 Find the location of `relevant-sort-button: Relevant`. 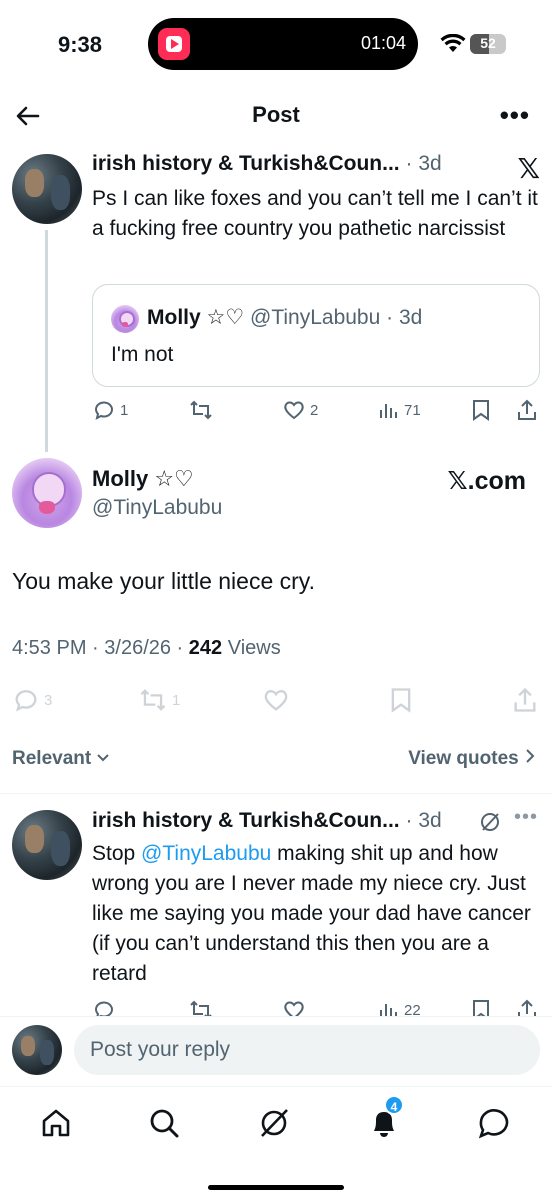

relevant-sort-button: Relevant is located at coordinates (61, 759).